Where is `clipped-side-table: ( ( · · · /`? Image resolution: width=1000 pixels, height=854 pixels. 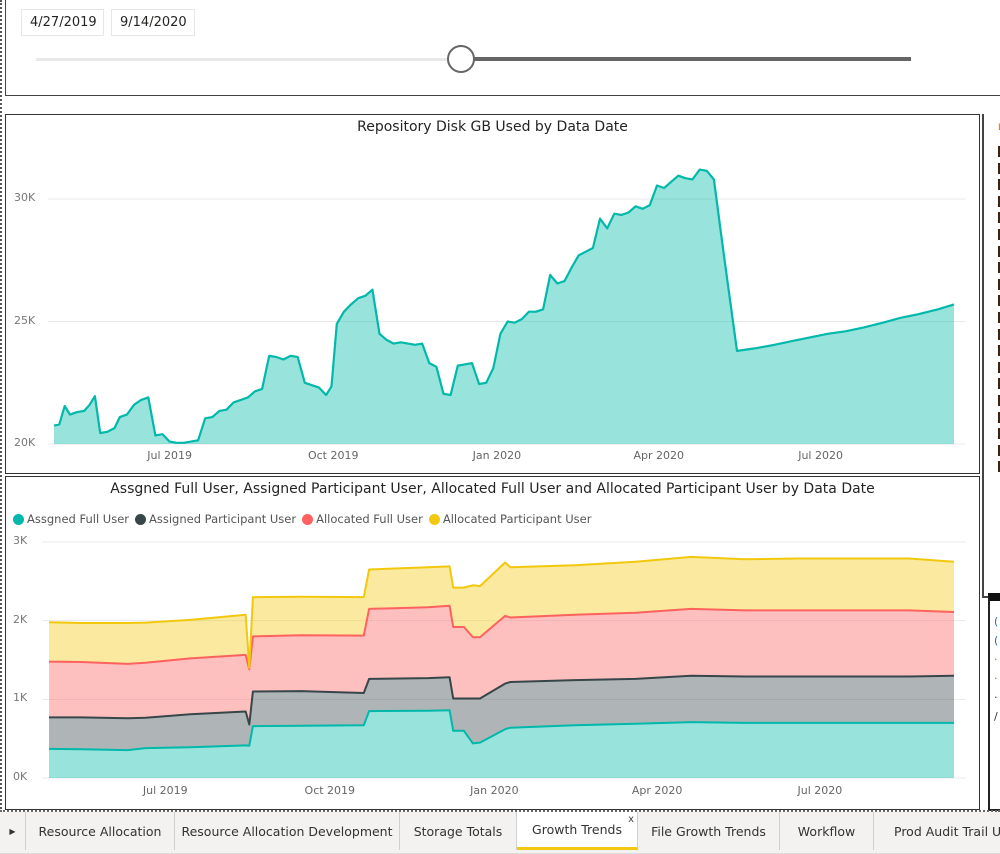 clipped-side-table: ( ( · · · / is located at coordinates (994, 702).